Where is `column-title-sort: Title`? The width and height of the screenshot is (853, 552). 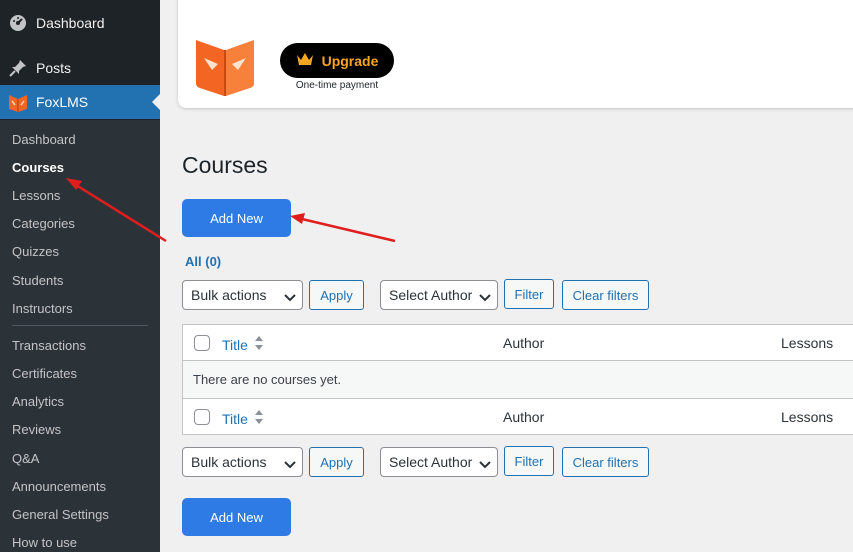 column-title-sort: Title is located at coordinates (243, 344).